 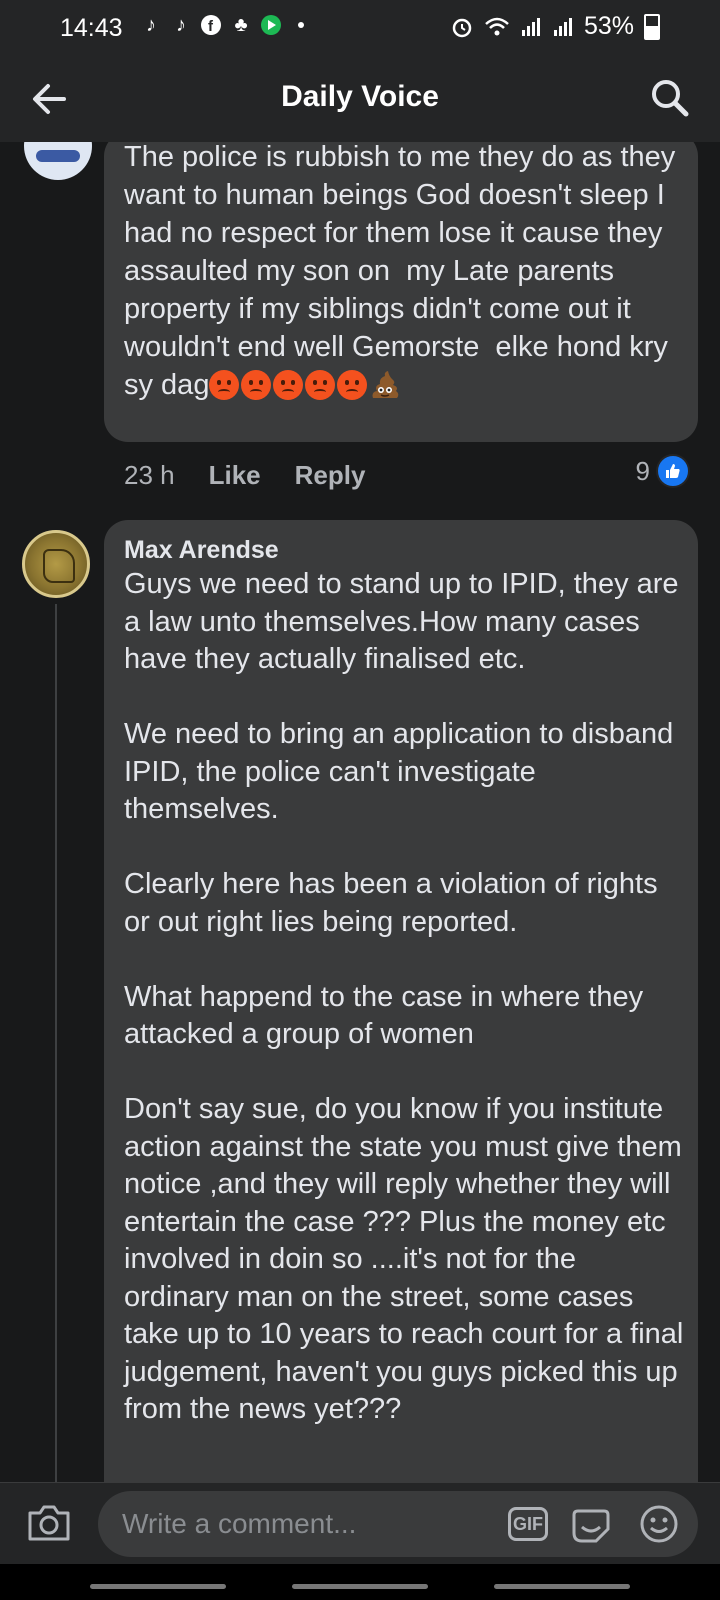 I want to click on nav-home-button, so click(x=360, y=1586).